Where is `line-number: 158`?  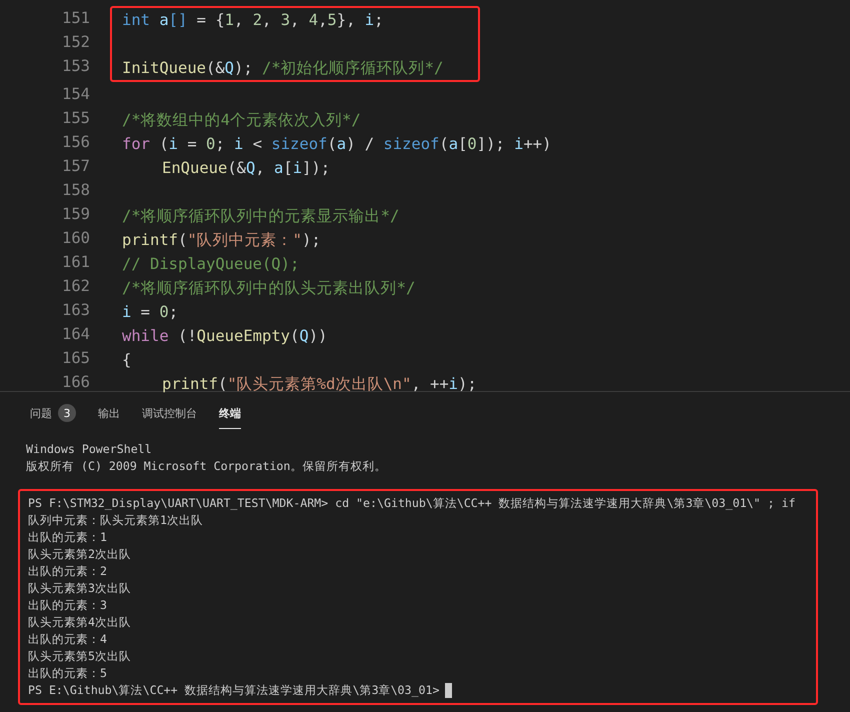 line-number: 158 is located at coordinates (76, 190).